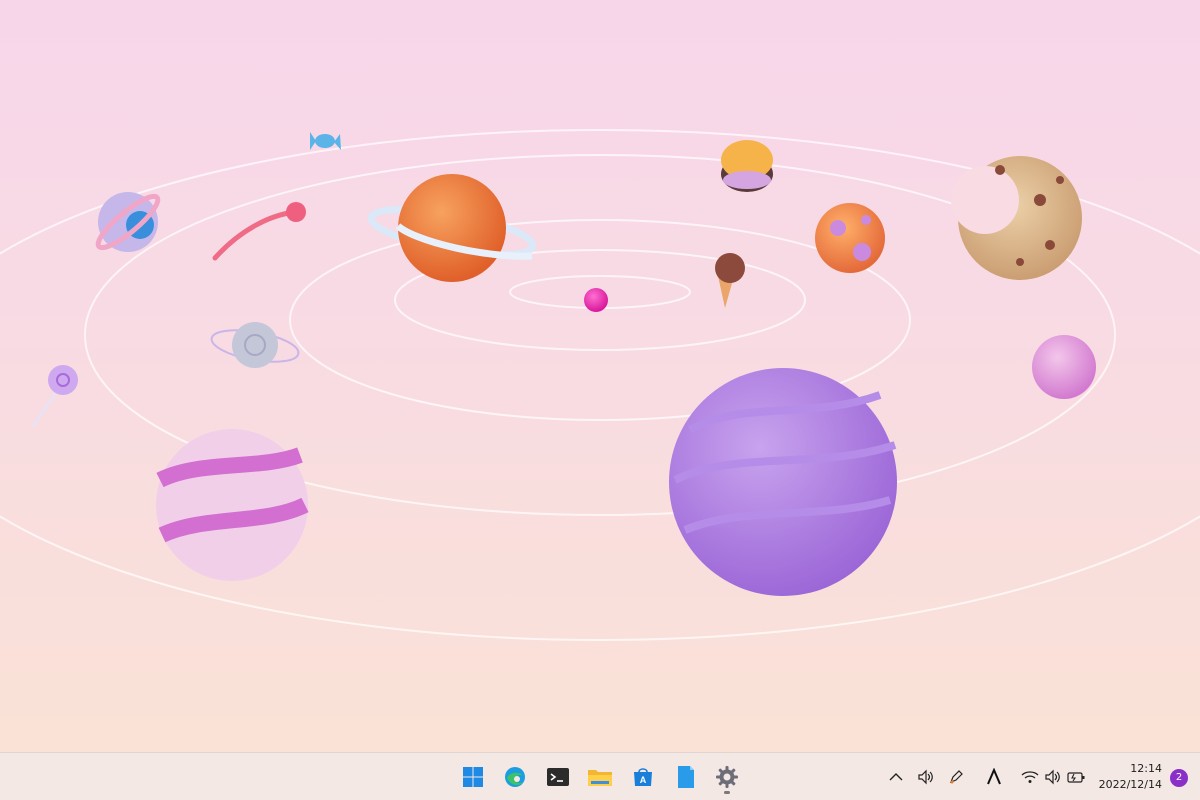 The height and width of the screenshot is (800, 1200). I want to click on windows-logo-icon, so click(473, 777).